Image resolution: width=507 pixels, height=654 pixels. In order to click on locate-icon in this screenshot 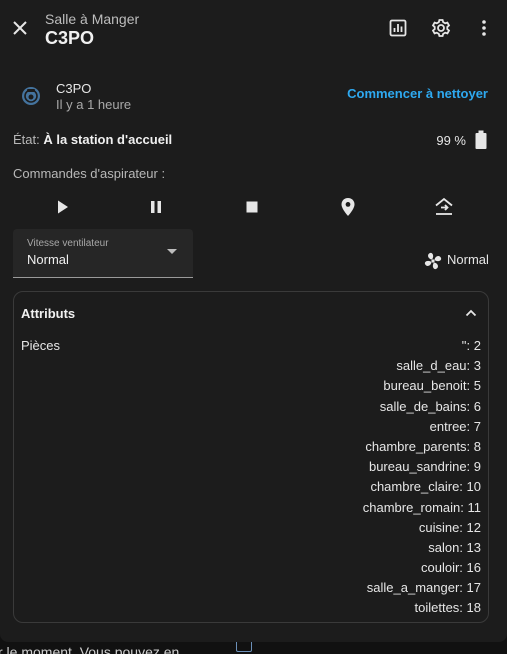, I will do `click(348, 207)`.